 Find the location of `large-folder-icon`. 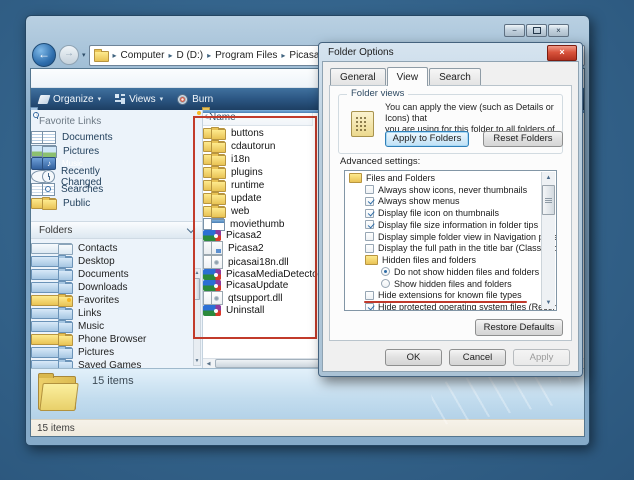

large-folder-icon is located at coordinates (59, 391).